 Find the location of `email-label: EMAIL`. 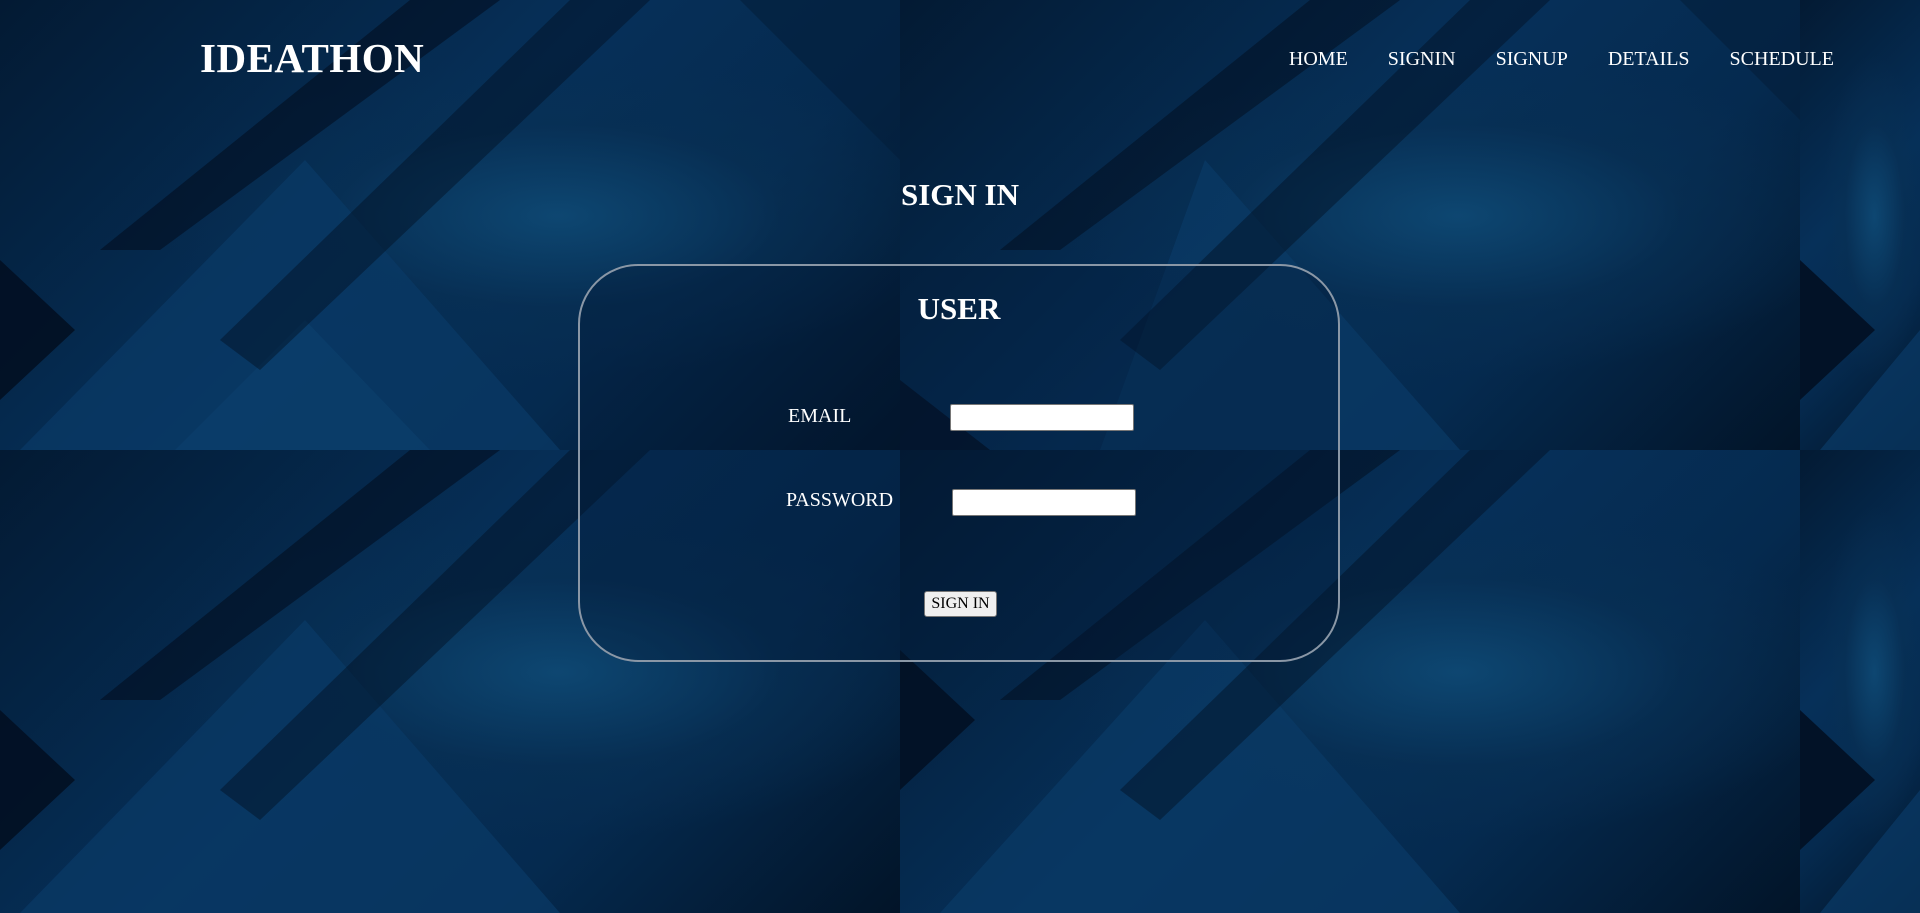

email-label: EMAIL is located at coordinates (820, 416).